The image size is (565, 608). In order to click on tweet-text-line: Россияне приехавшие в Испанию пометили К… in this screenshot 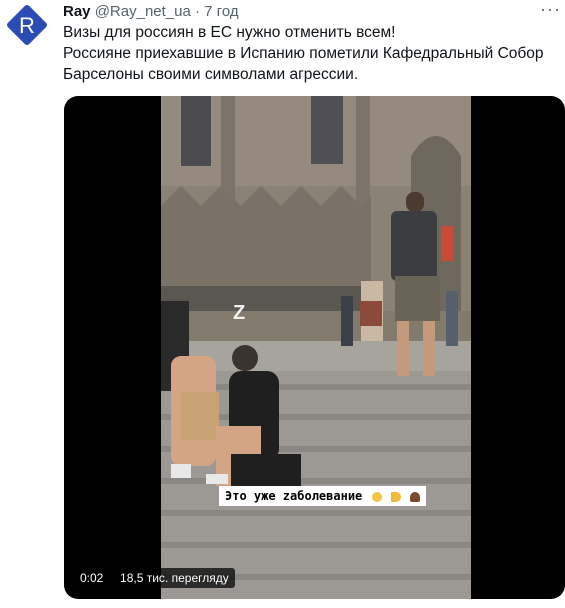, I will do `click(303, 64)`.